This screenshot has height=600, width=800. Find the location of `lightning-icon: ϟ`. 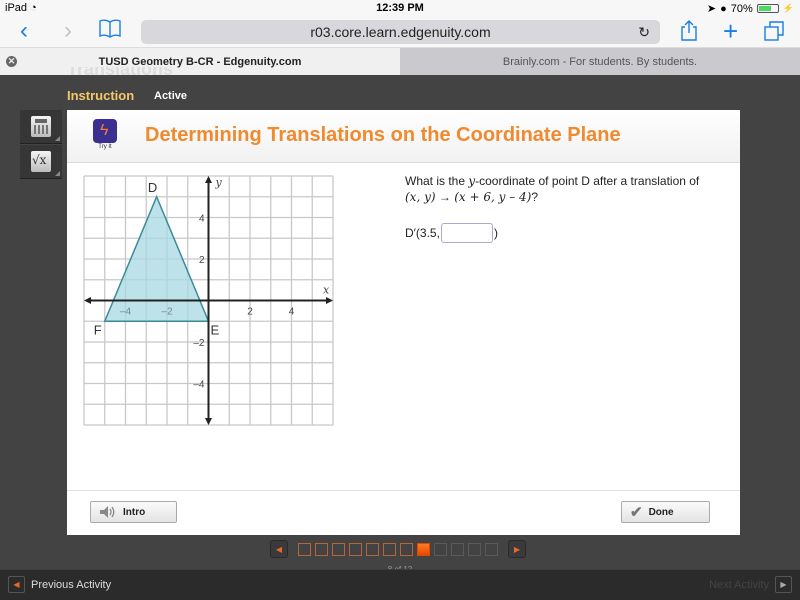

lightning-icon: ϟ is located at coordinates (104, 130).